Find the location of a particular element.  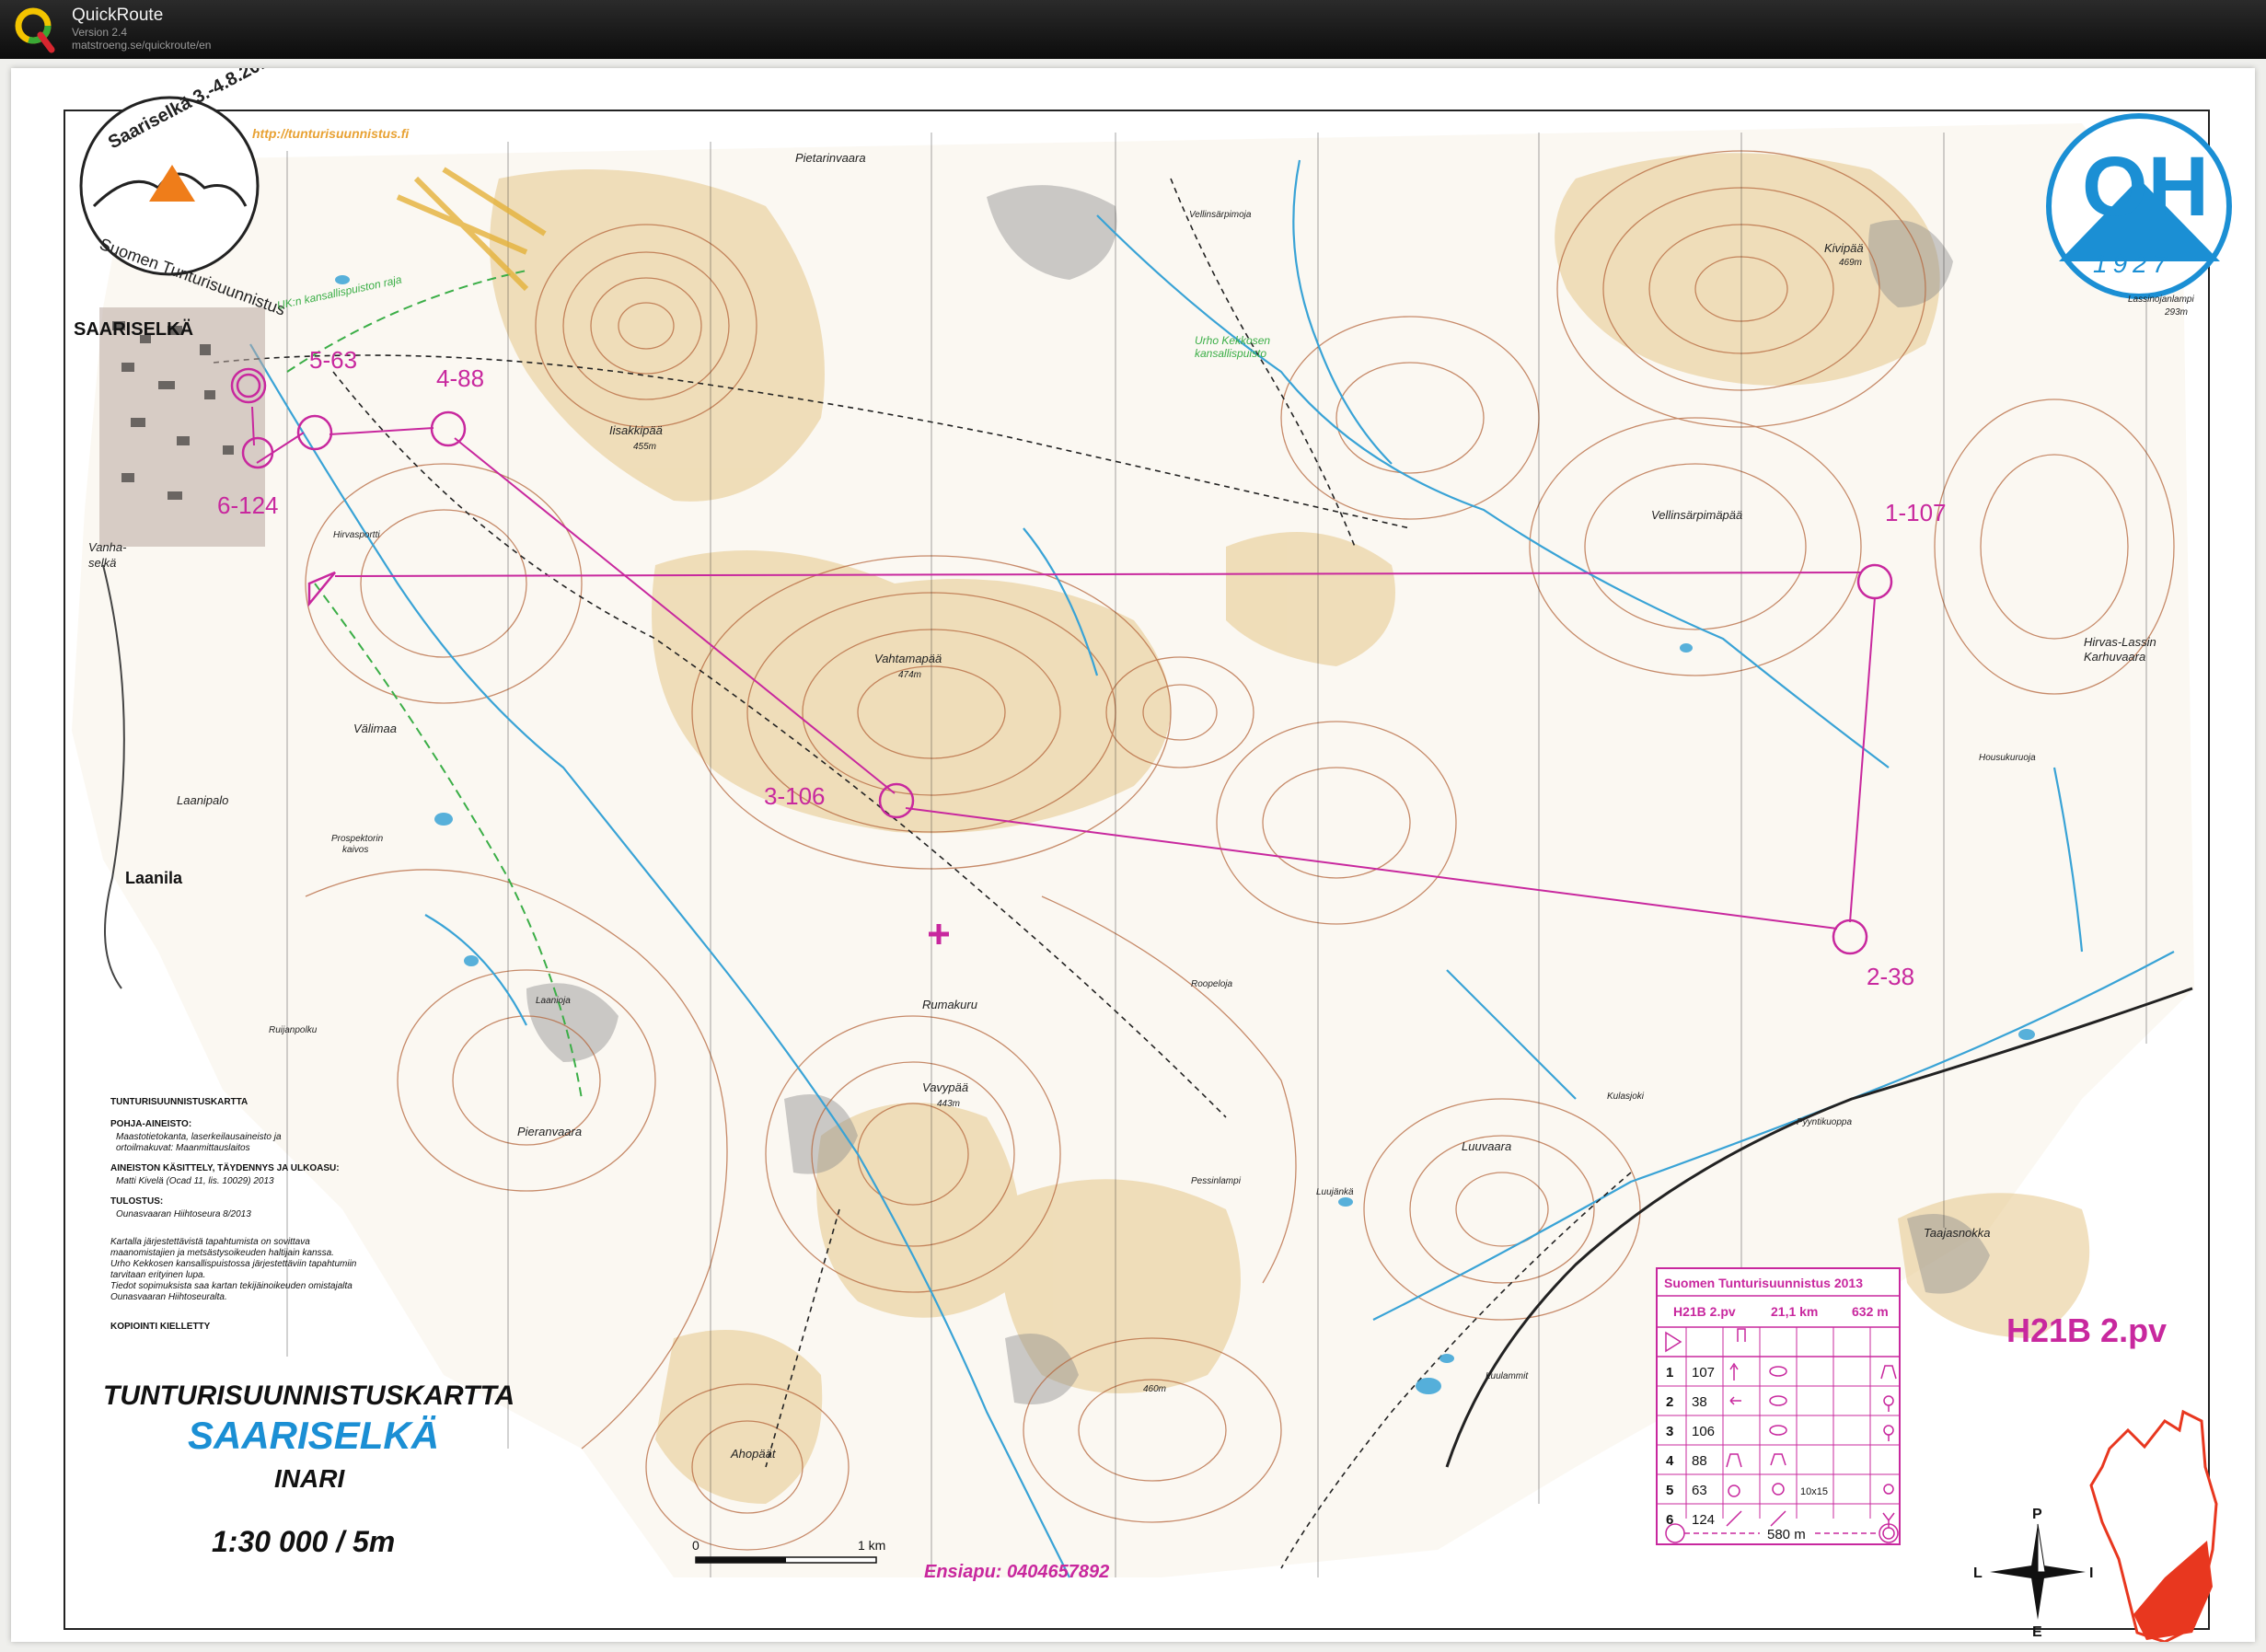

place-name: Luujänkä is located at coordinates (1335, 1192).